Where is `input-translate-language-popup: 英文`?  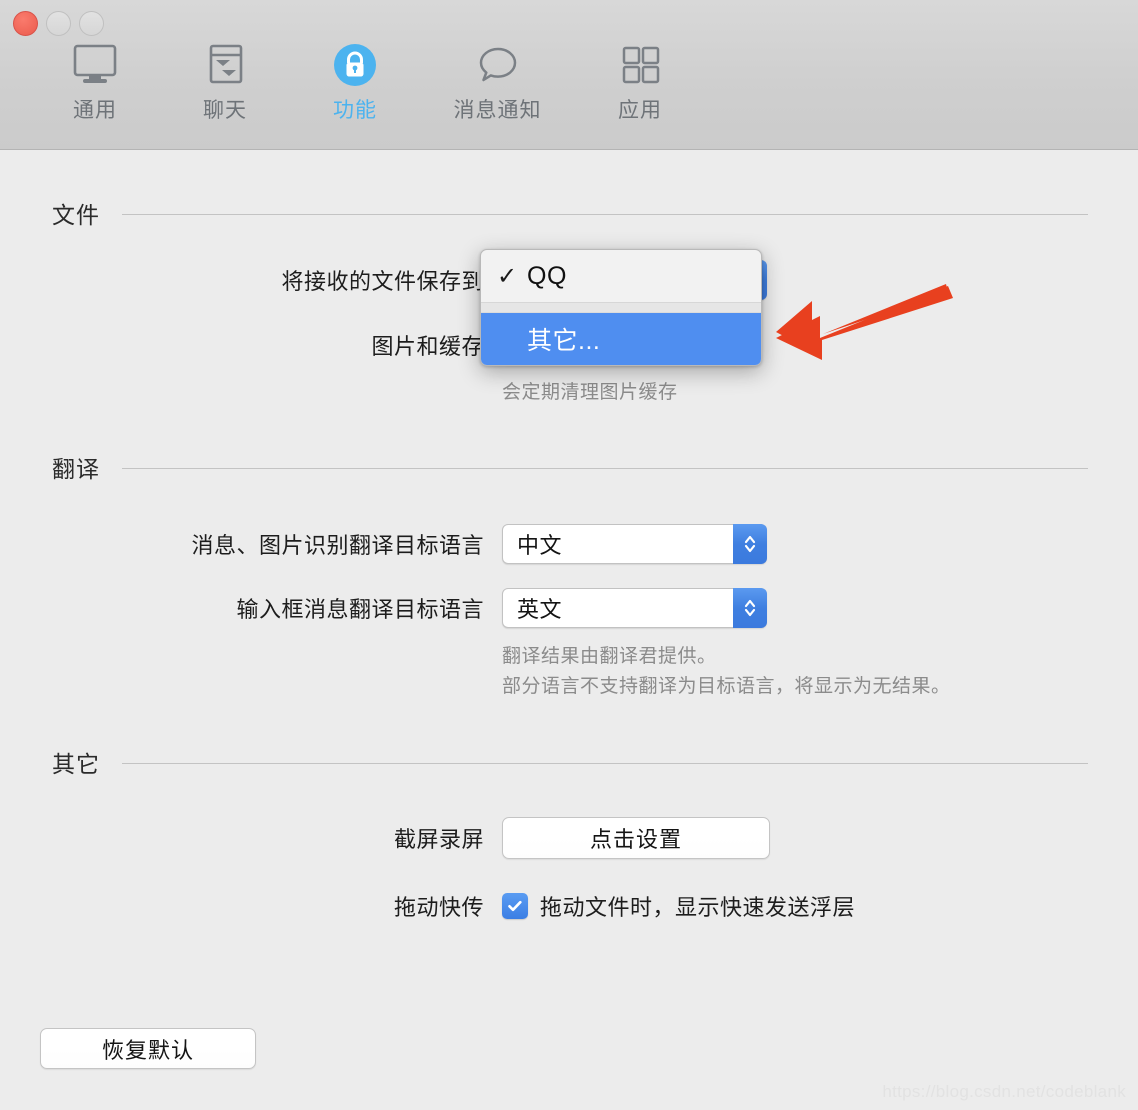
input-translate-language-popup: 英文 is located at coordinates (634, 608).